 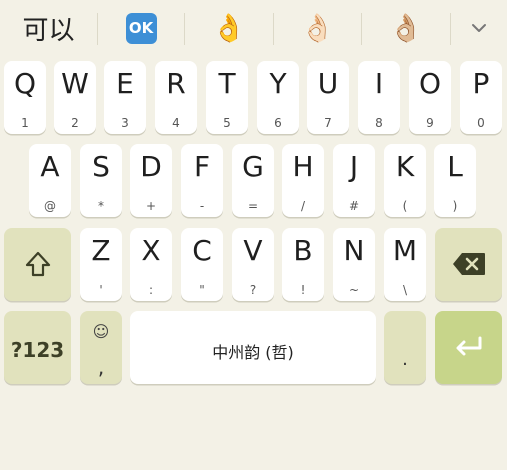 I want to click on key-main-label: D, so click(x=151, y=166).